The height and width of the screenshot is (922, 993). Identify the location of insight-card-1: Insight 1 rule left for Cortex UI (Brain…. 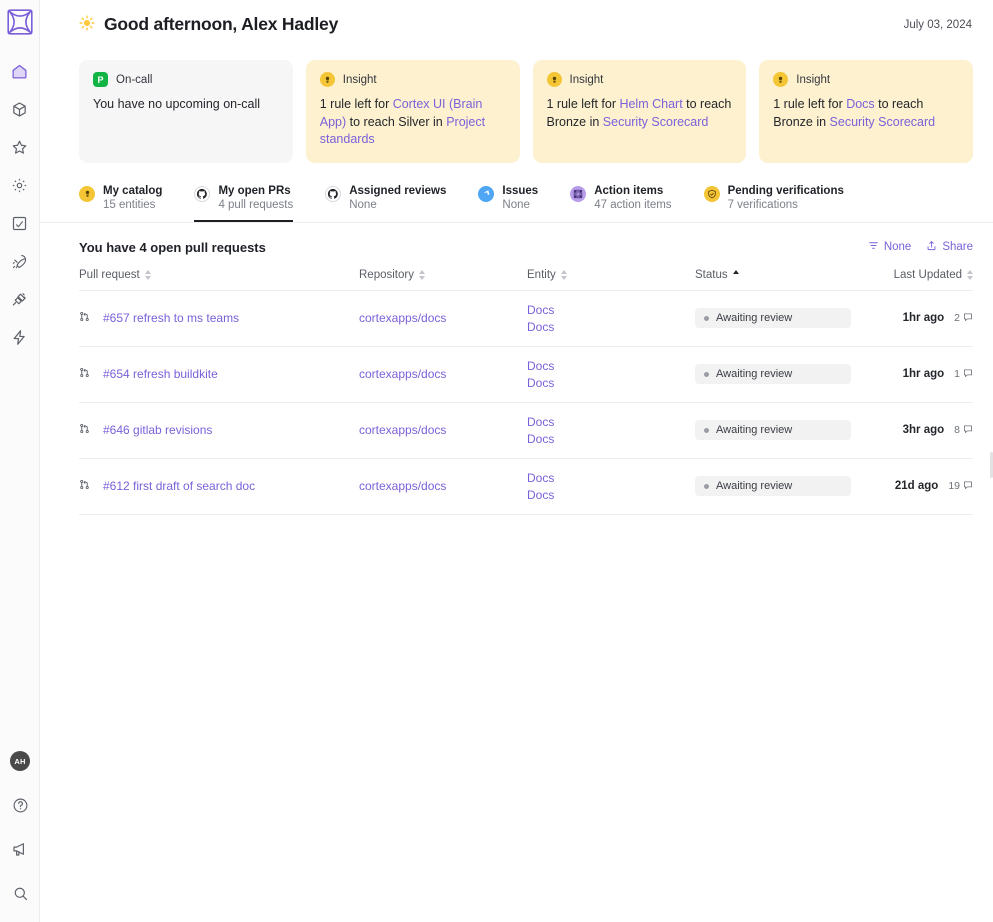
(412, 111).